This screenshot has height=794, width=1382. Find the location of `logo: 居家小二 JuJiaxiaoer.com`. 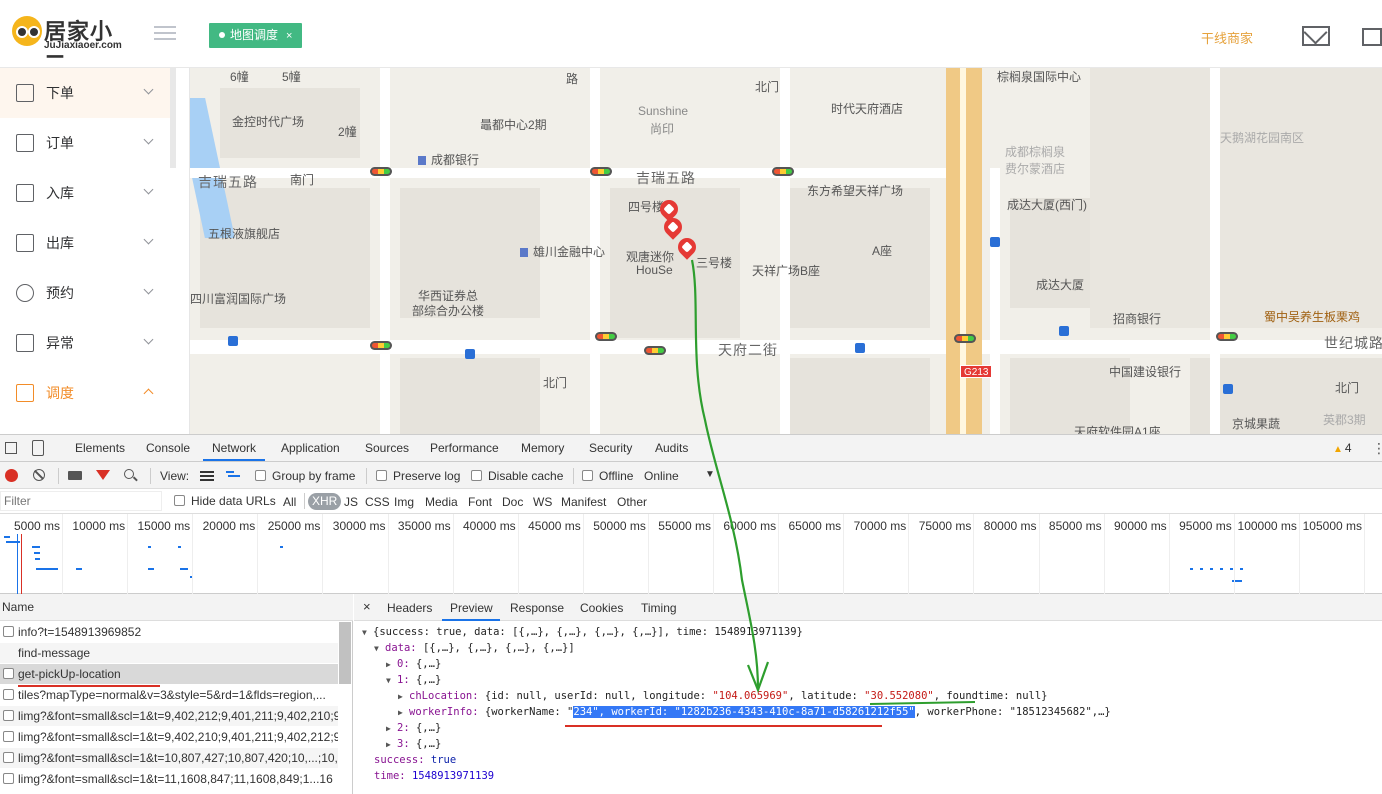

logo: 居家小二 JuJiaxiaoer.com is located at coordinates (72, 45).